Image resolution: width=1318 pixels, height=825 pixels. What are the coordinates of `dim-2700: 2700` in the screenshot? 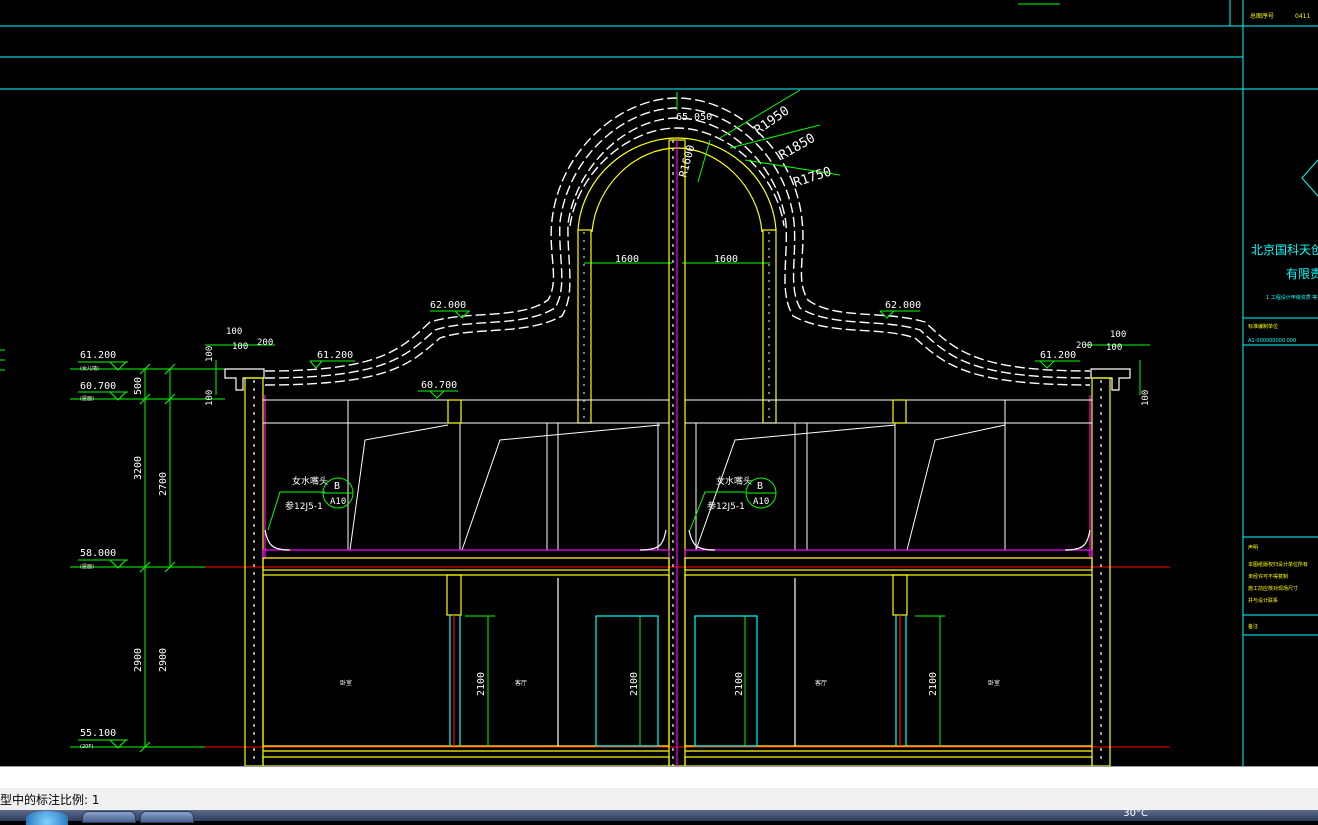 It's located at (163, 484).